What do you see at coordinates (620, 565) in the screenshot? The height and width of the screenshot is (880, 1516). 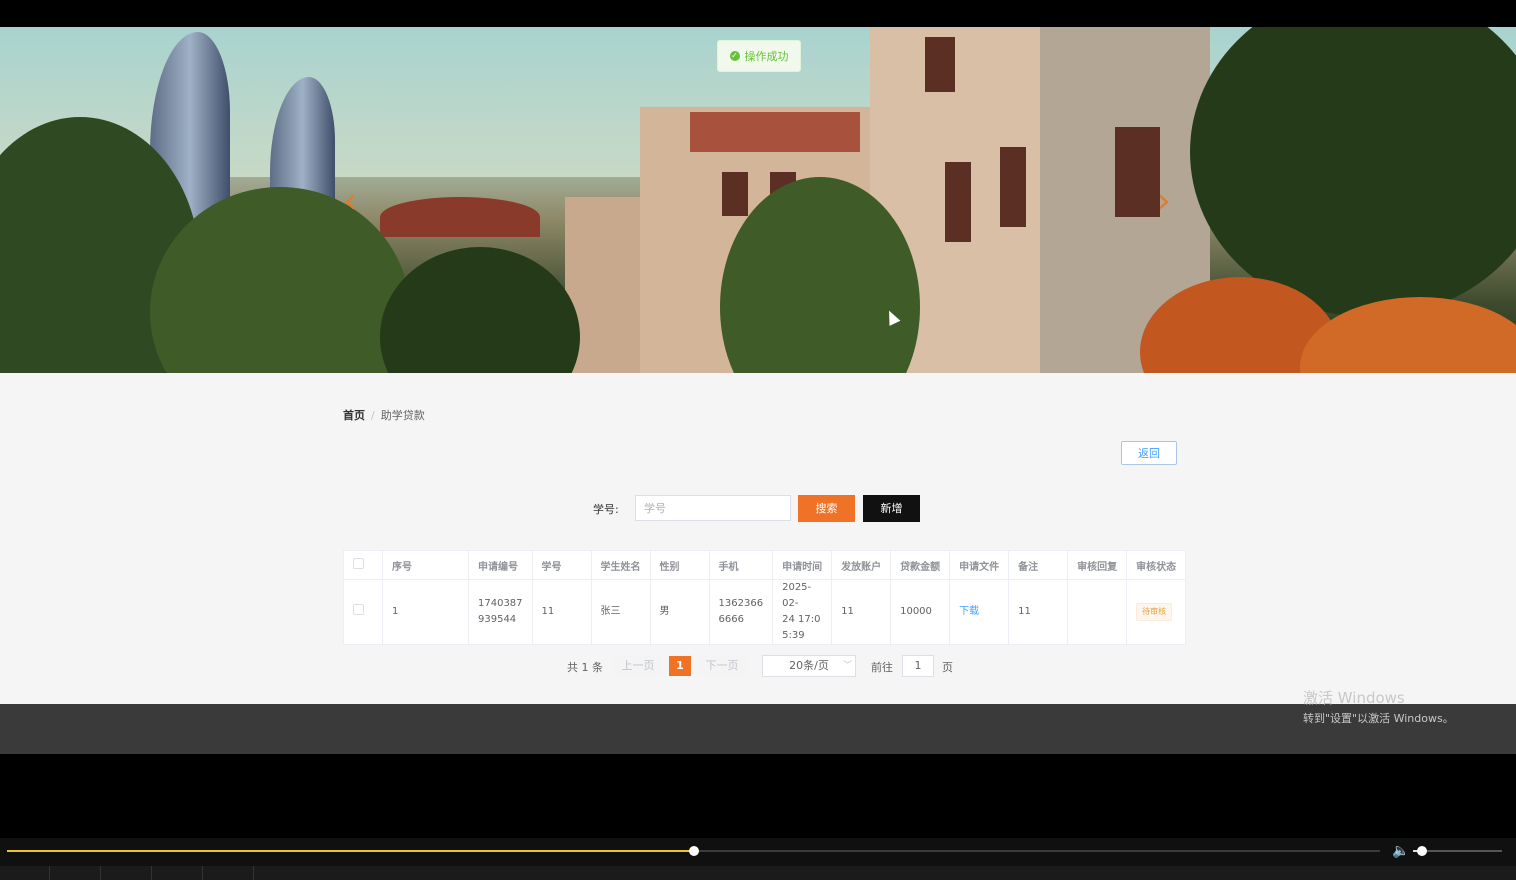 I see `column-header: 学生姓名` at bounding box center [620, 565].